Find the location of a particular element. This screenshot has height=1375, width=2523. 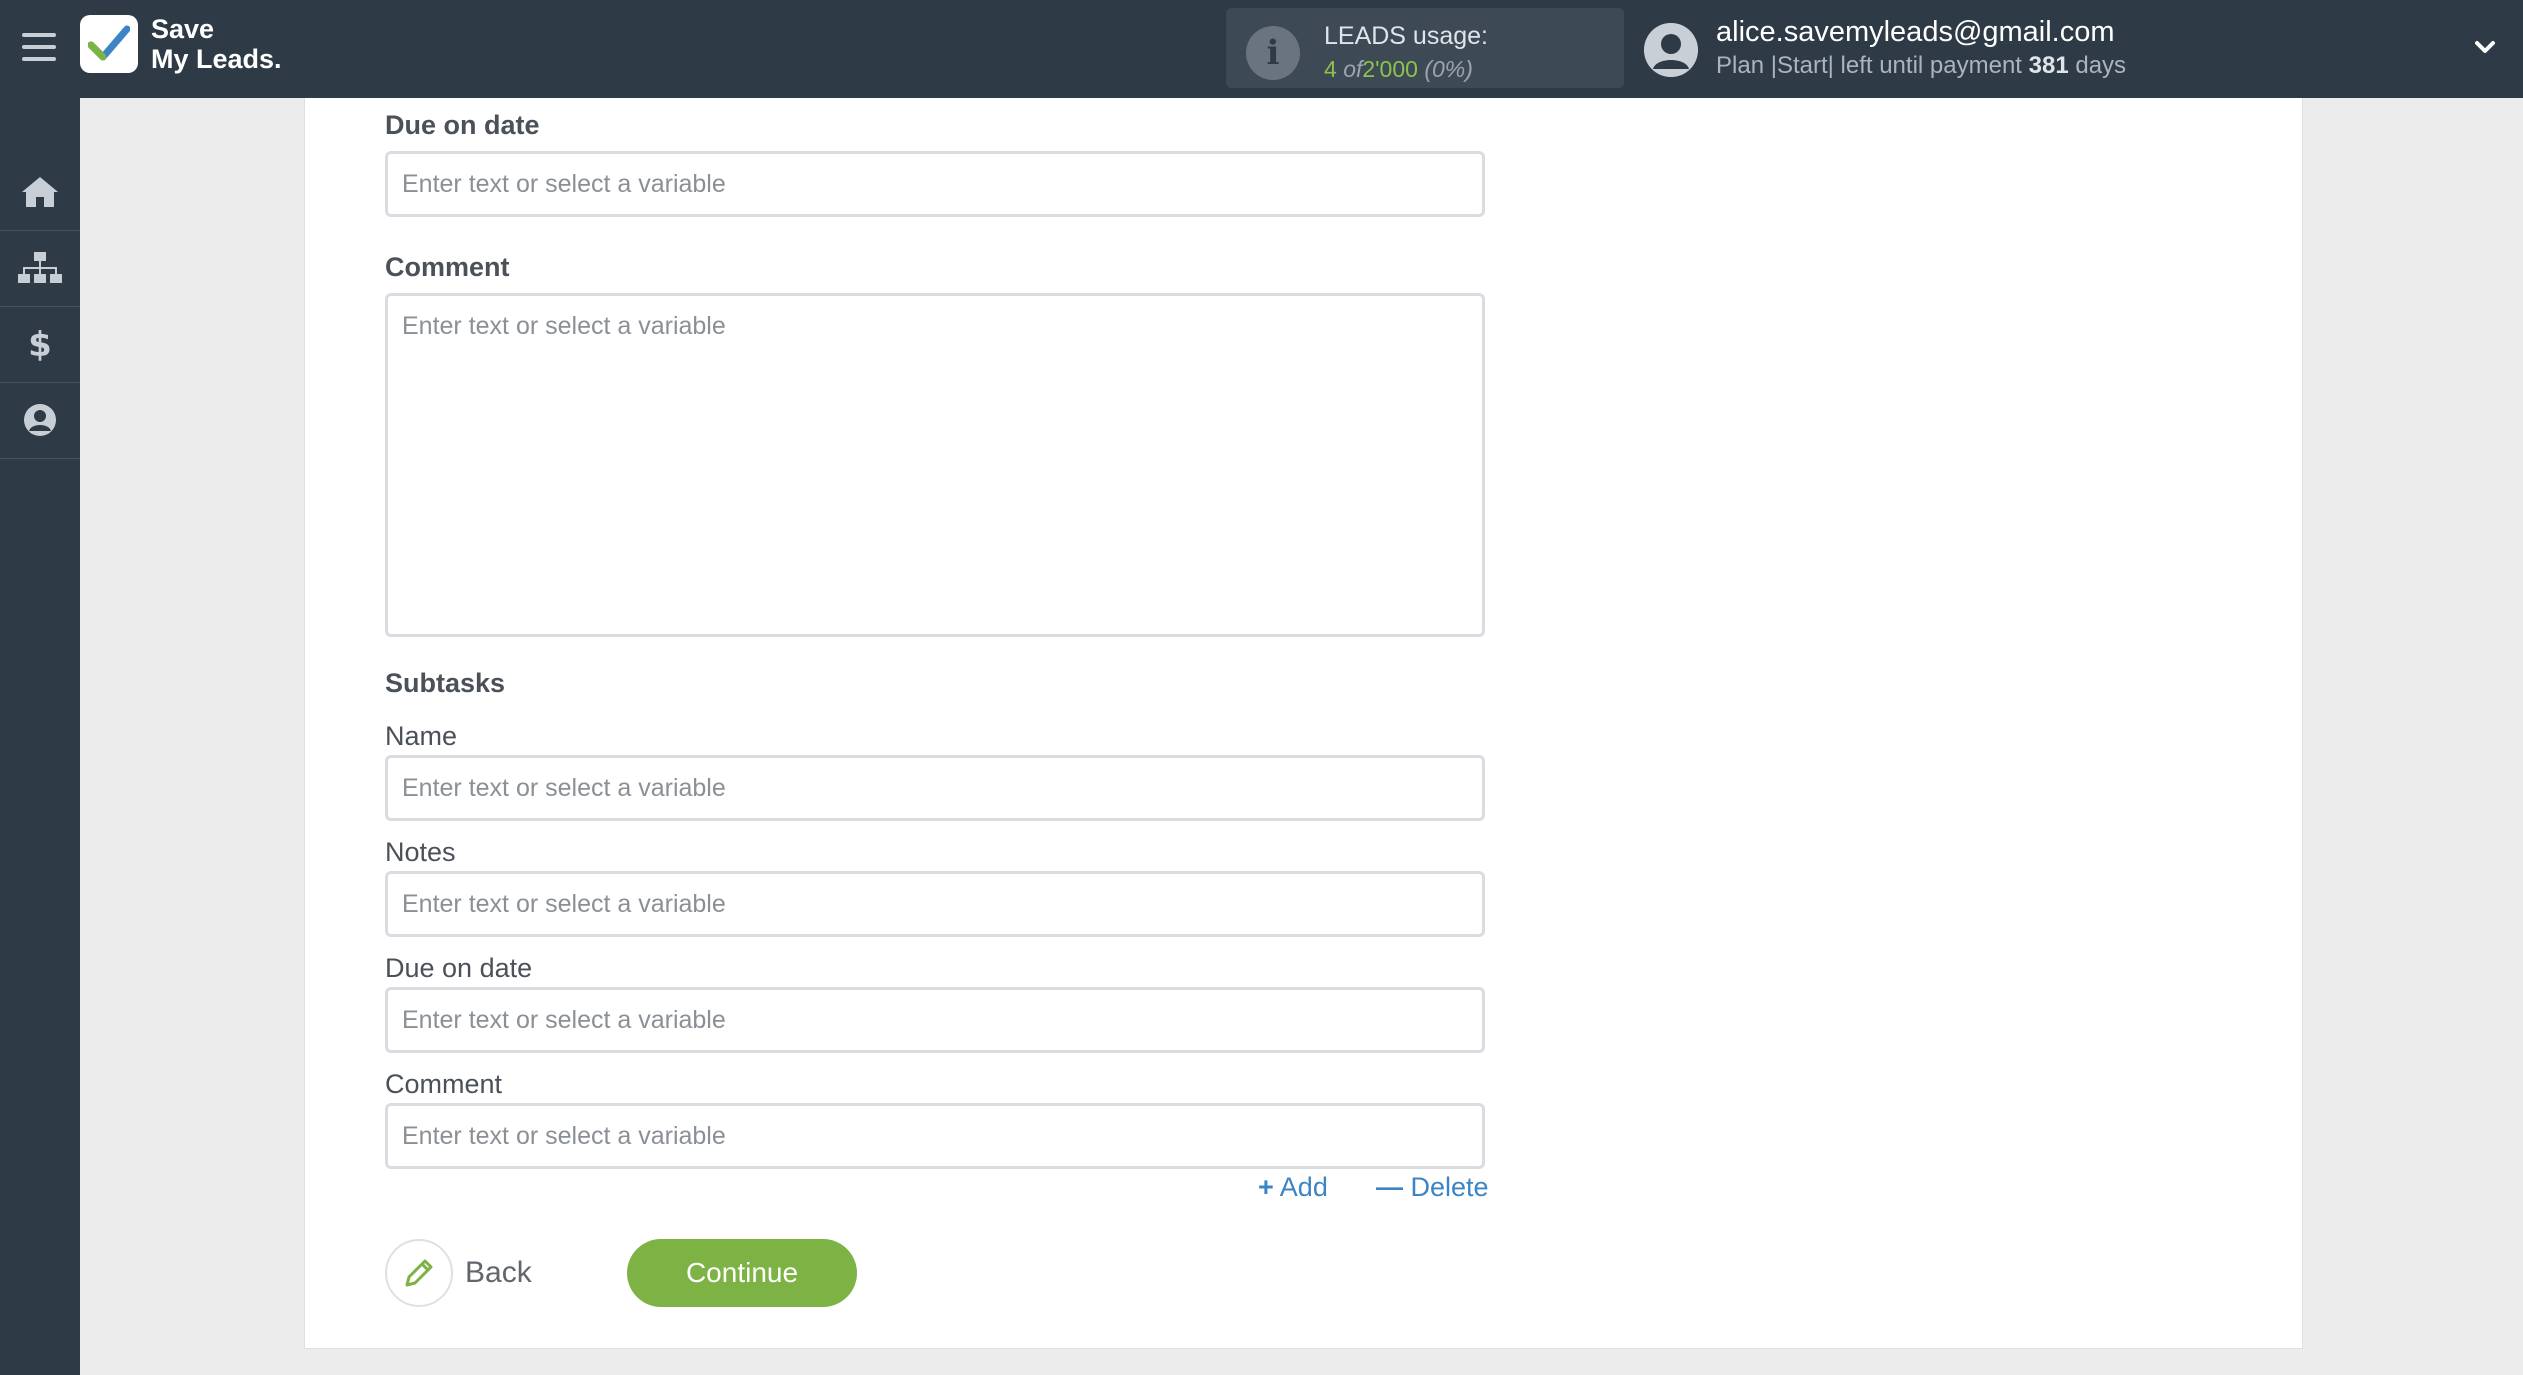

plan-text: Plan |Start| left until payment is located at coordinates (1869, 65).